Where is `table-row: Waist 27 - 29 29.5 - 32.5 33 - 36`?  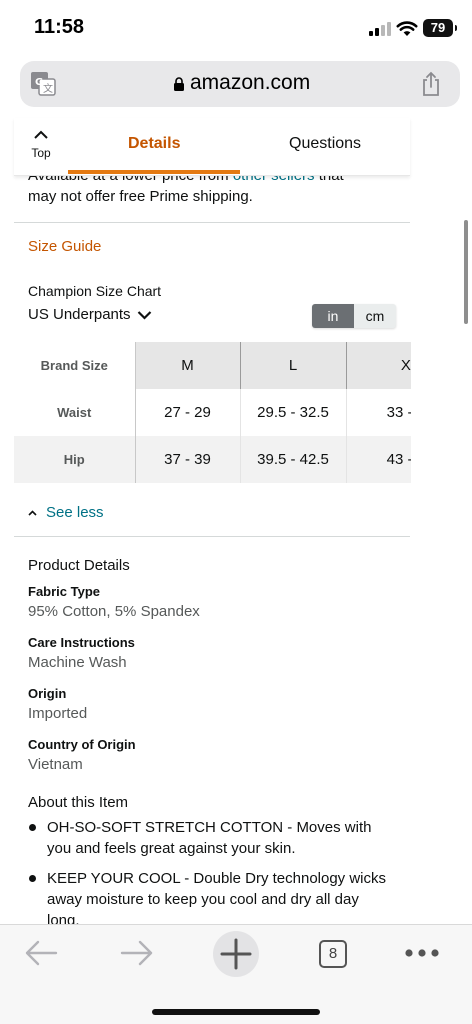
table-row: Waist 27 - 29 29.5 - 32.5 33 - 36 is located at coordinates (212, 412).